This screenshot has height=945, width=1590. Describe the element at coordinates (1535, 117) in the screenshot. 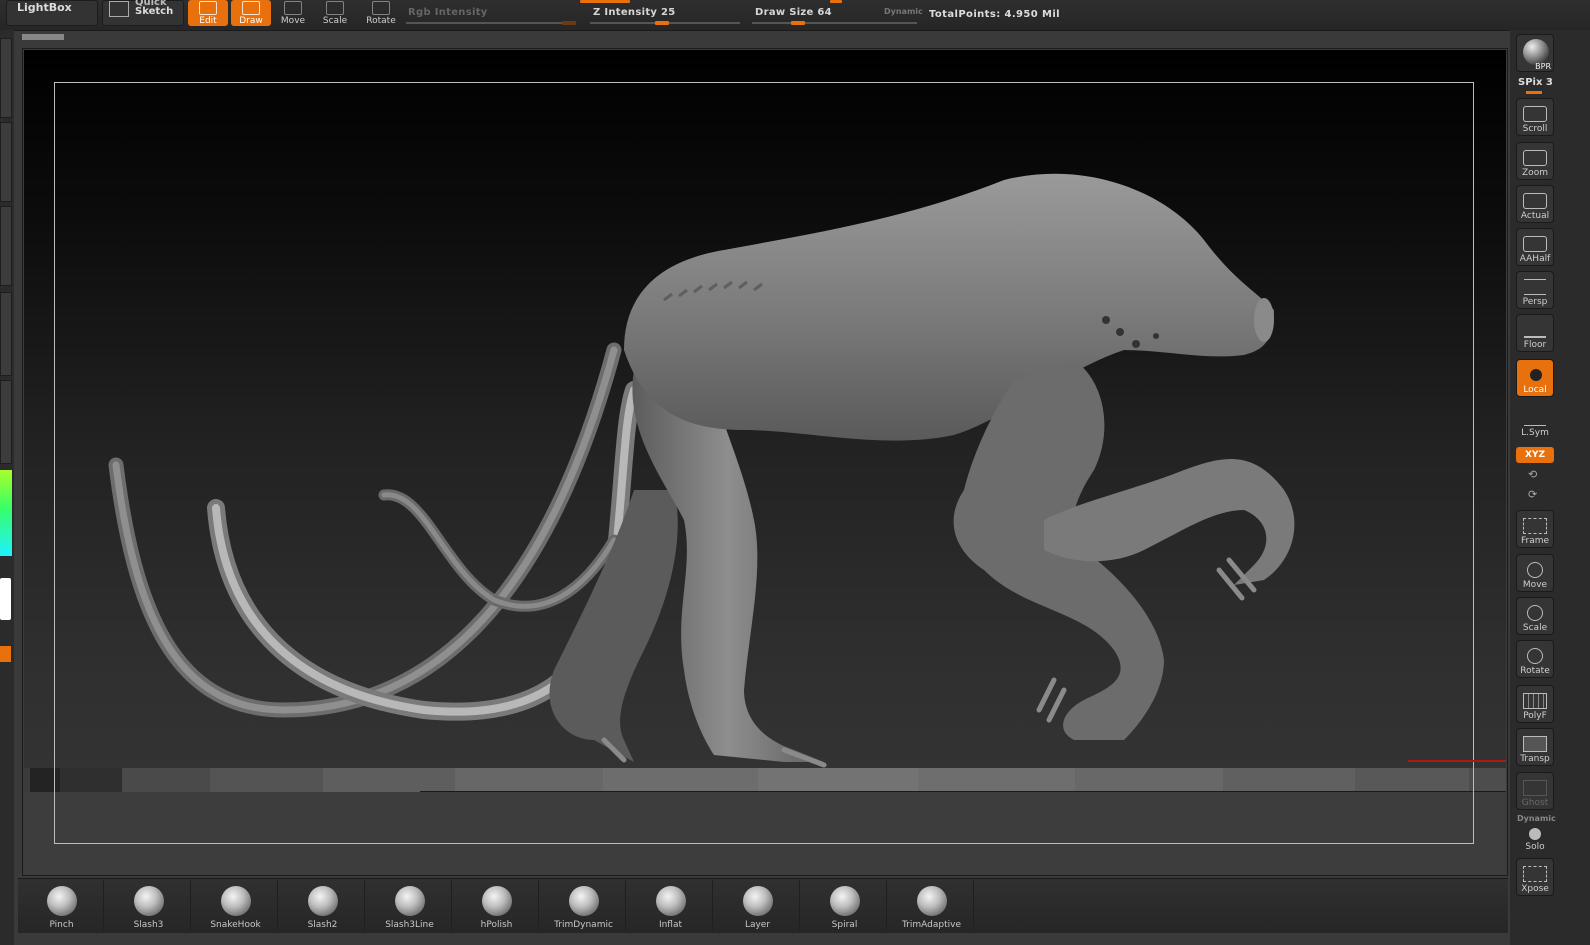

I see `scroll-button: Scroll` at that location.